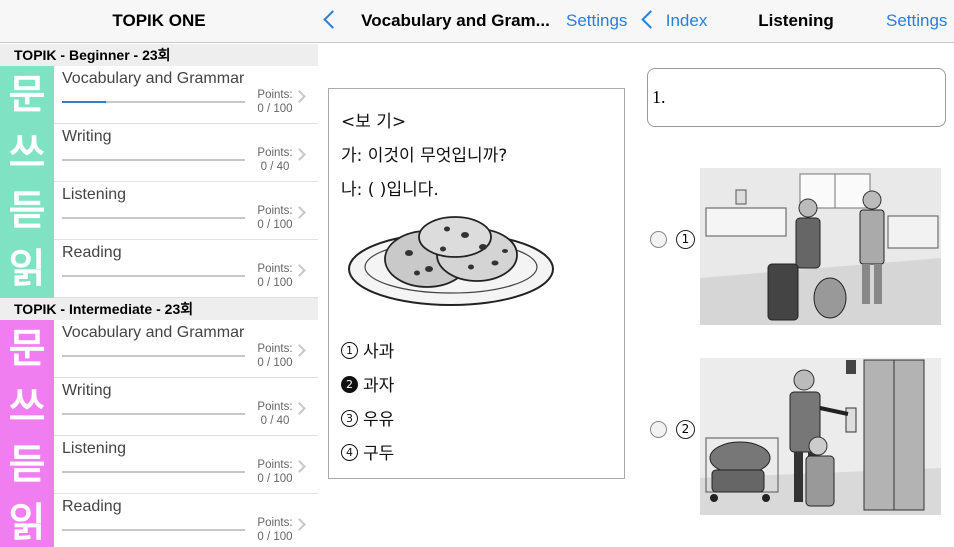 This screenshot has height=547, width=954. I want to click on answer-option-1: 1 사과, so click(367, 349).